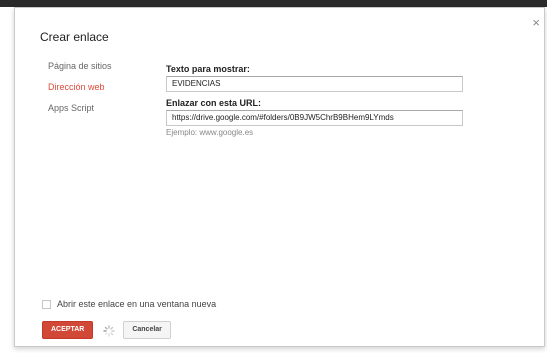 The image size is (547, 353). I want to click on dialog-buttons: ACEPTAR Cancelar, so click(106, 330).